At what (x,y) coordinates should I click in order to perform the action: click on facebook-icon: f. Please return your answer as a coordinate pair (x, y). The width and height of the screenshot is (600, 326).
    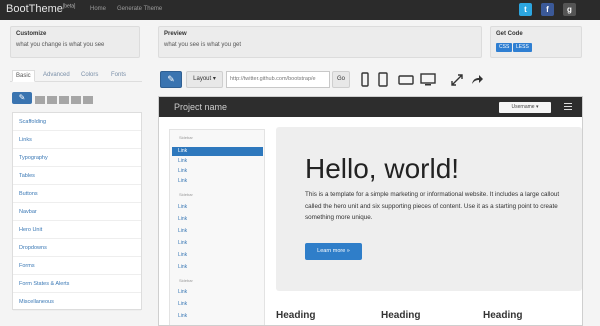
    Looking at the image, I should click on (547, 9).